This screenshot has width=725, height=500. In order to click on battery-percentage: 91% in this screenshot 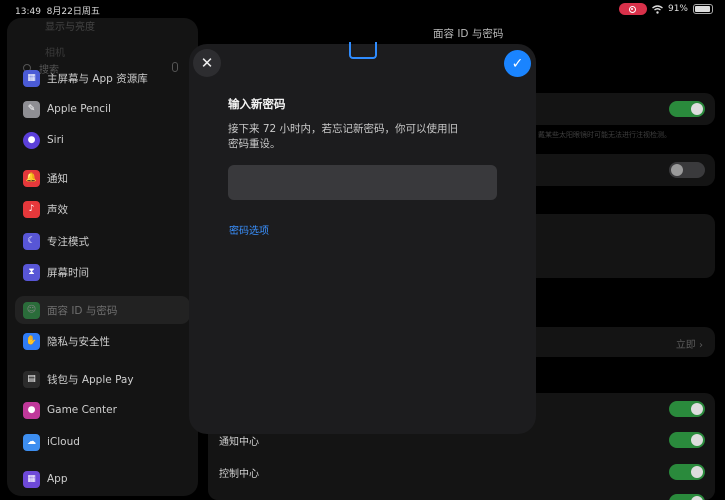, I will do `click(677, 9)`.